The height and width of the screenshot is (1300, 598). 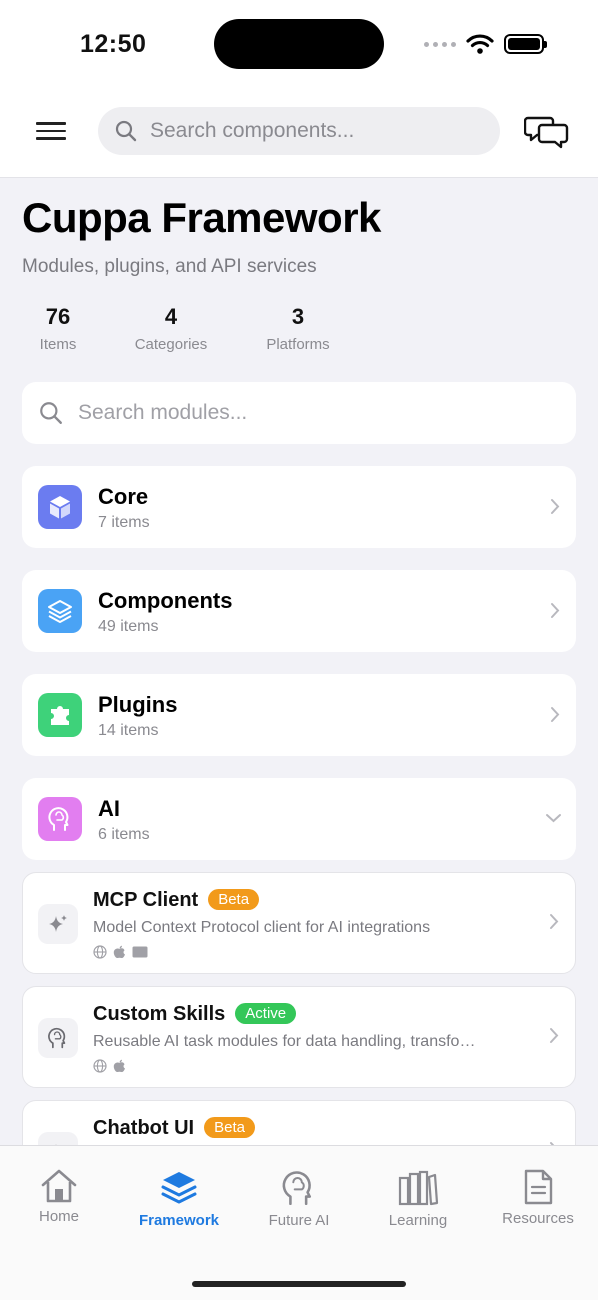 I want to click on tab-future-ai: Future AI, so click(x=299, y=1198).